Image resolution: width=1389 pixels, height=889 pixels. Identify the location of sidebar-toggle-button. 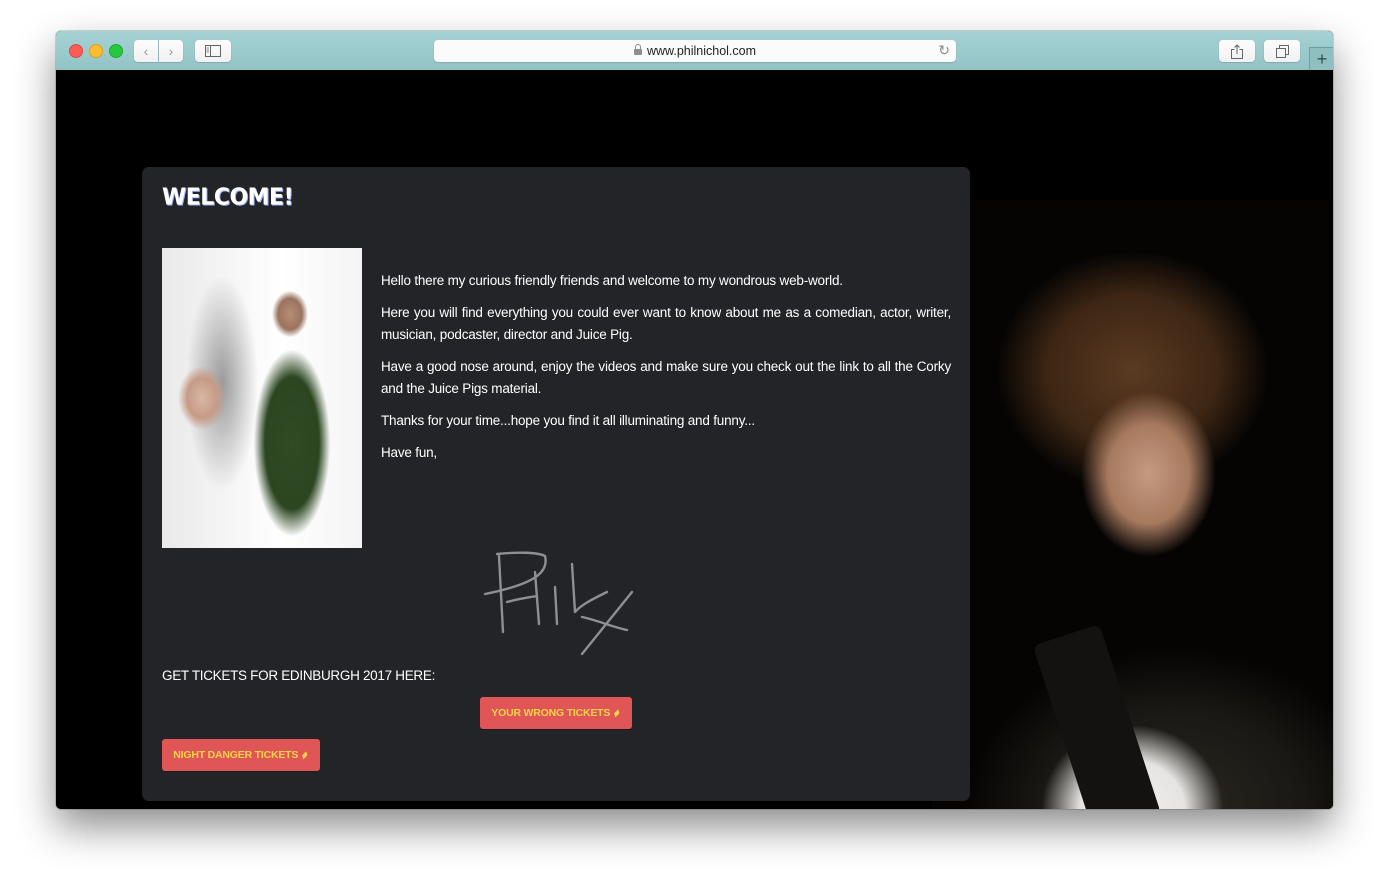
(213, 51).